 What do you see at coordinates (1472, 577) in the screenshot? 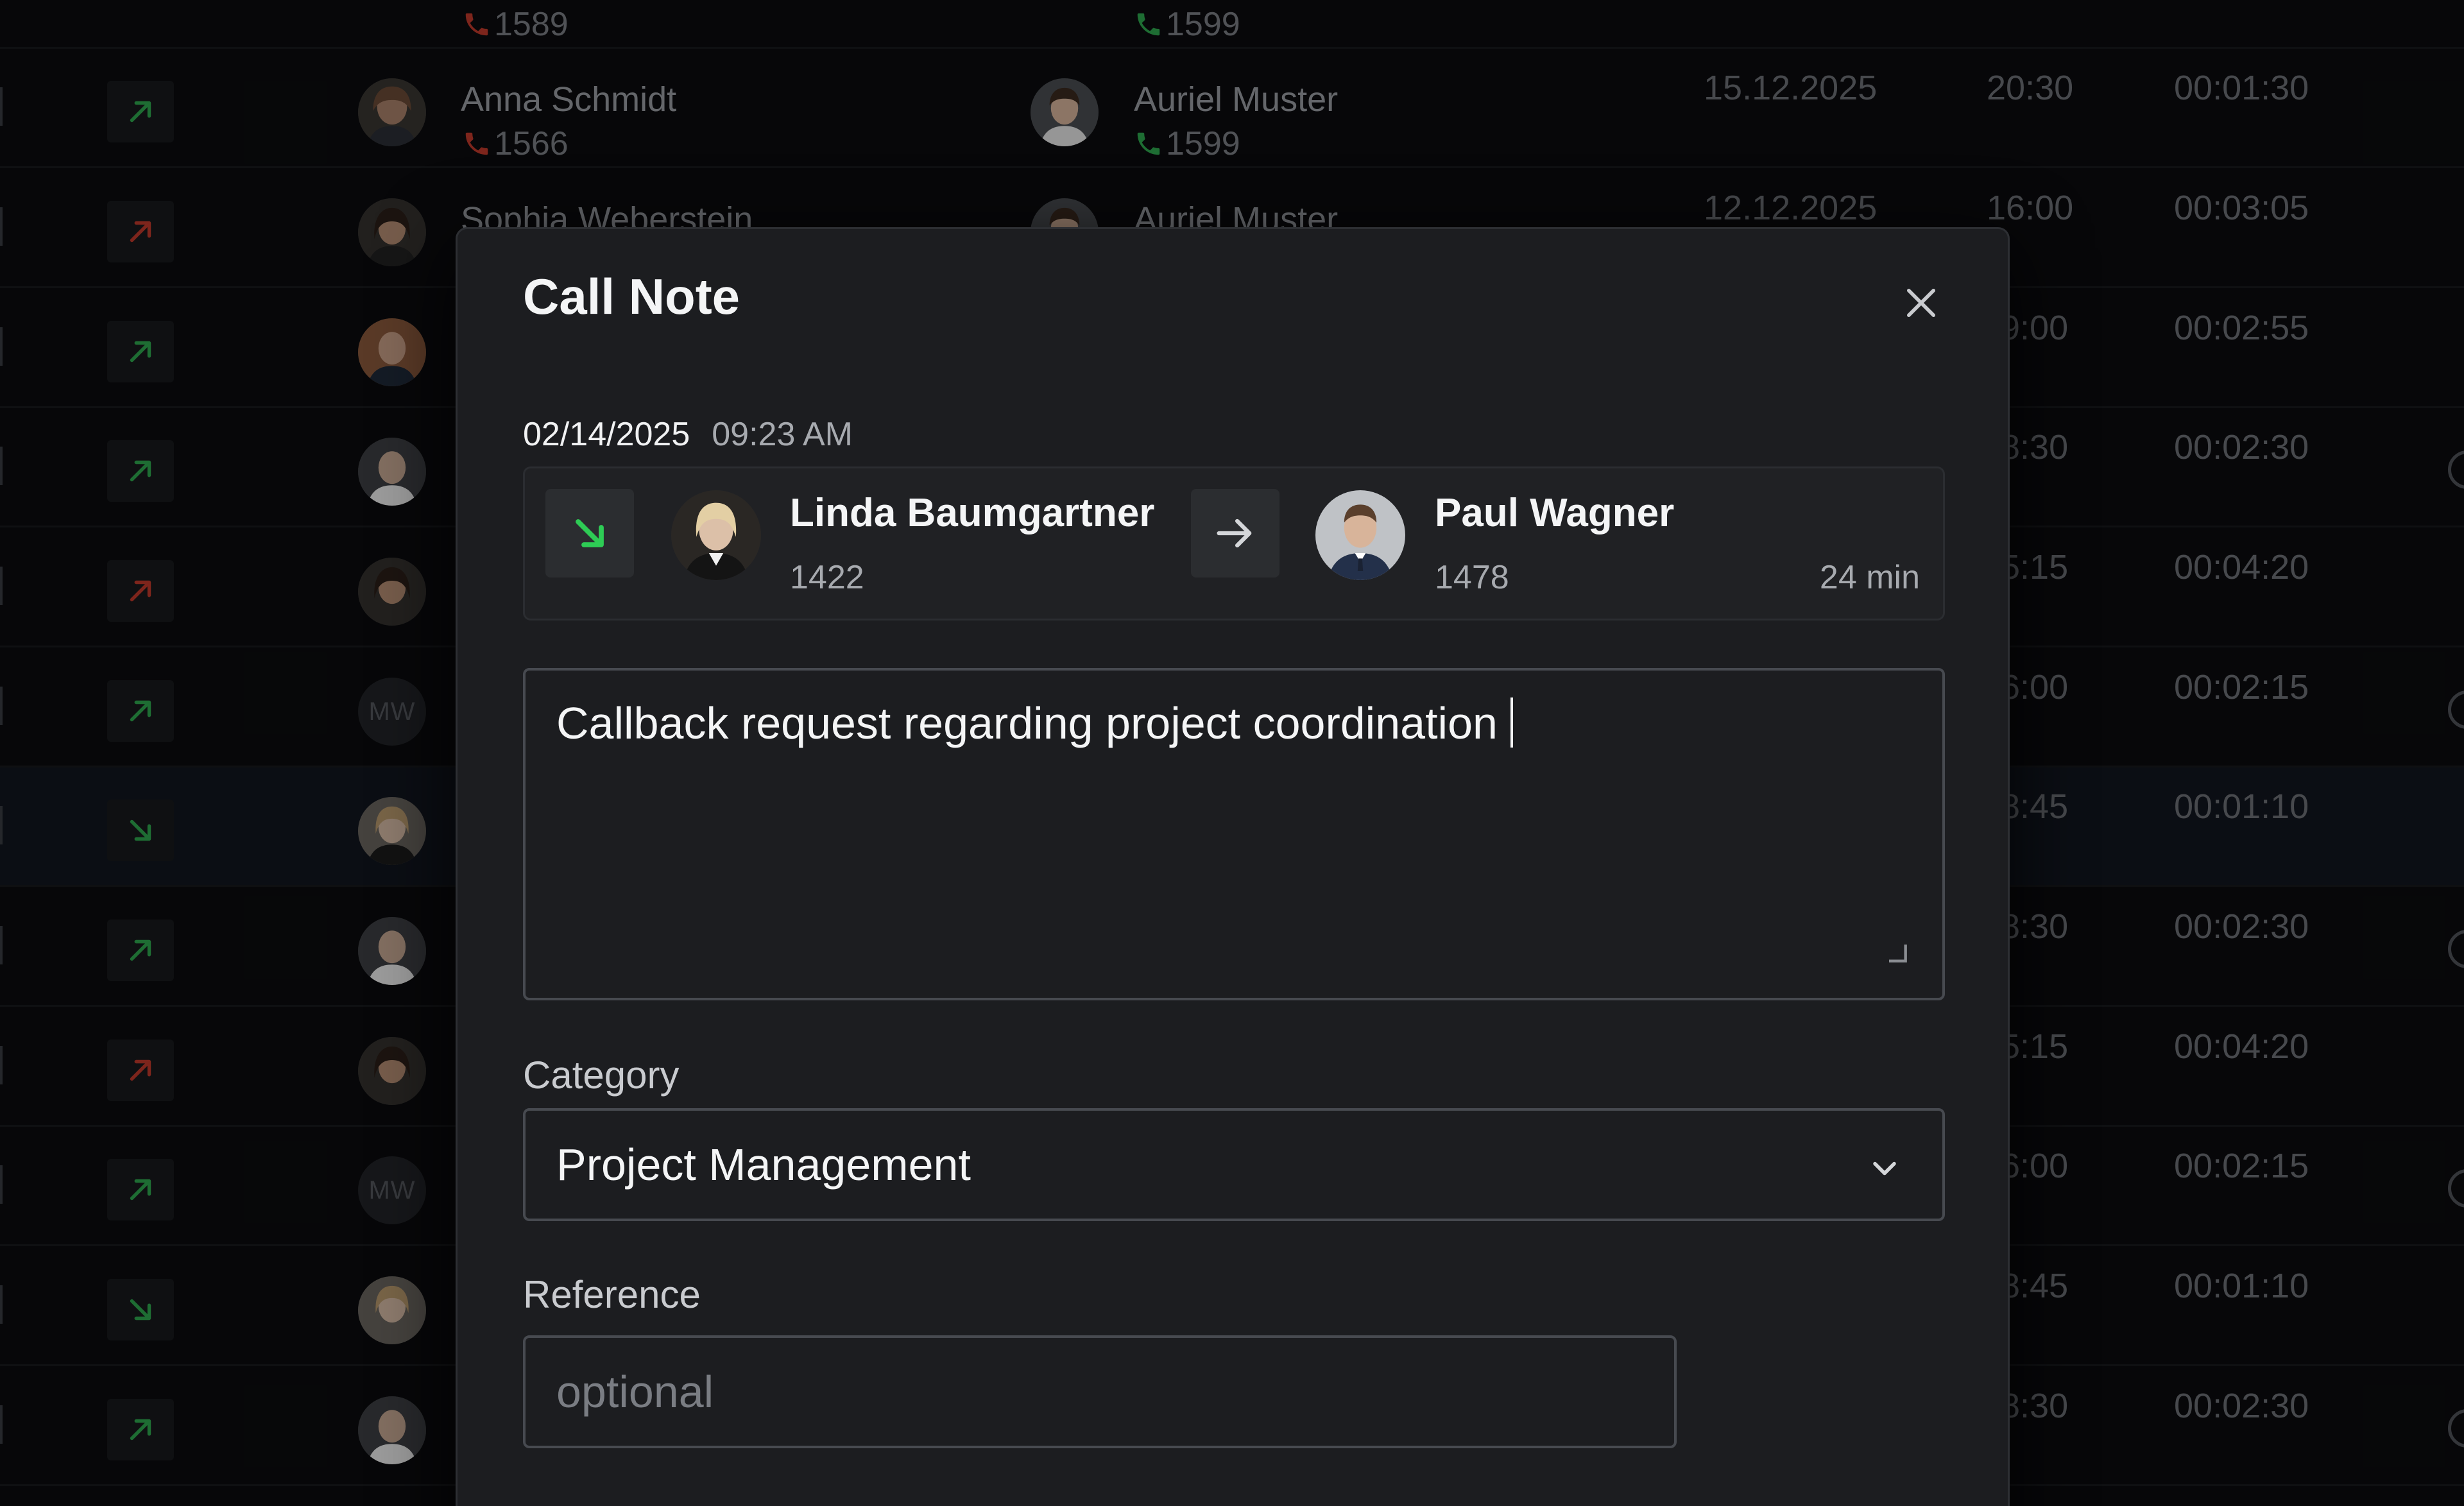
I see `callee-extension: 1478` at bounding box center [1472, 577].